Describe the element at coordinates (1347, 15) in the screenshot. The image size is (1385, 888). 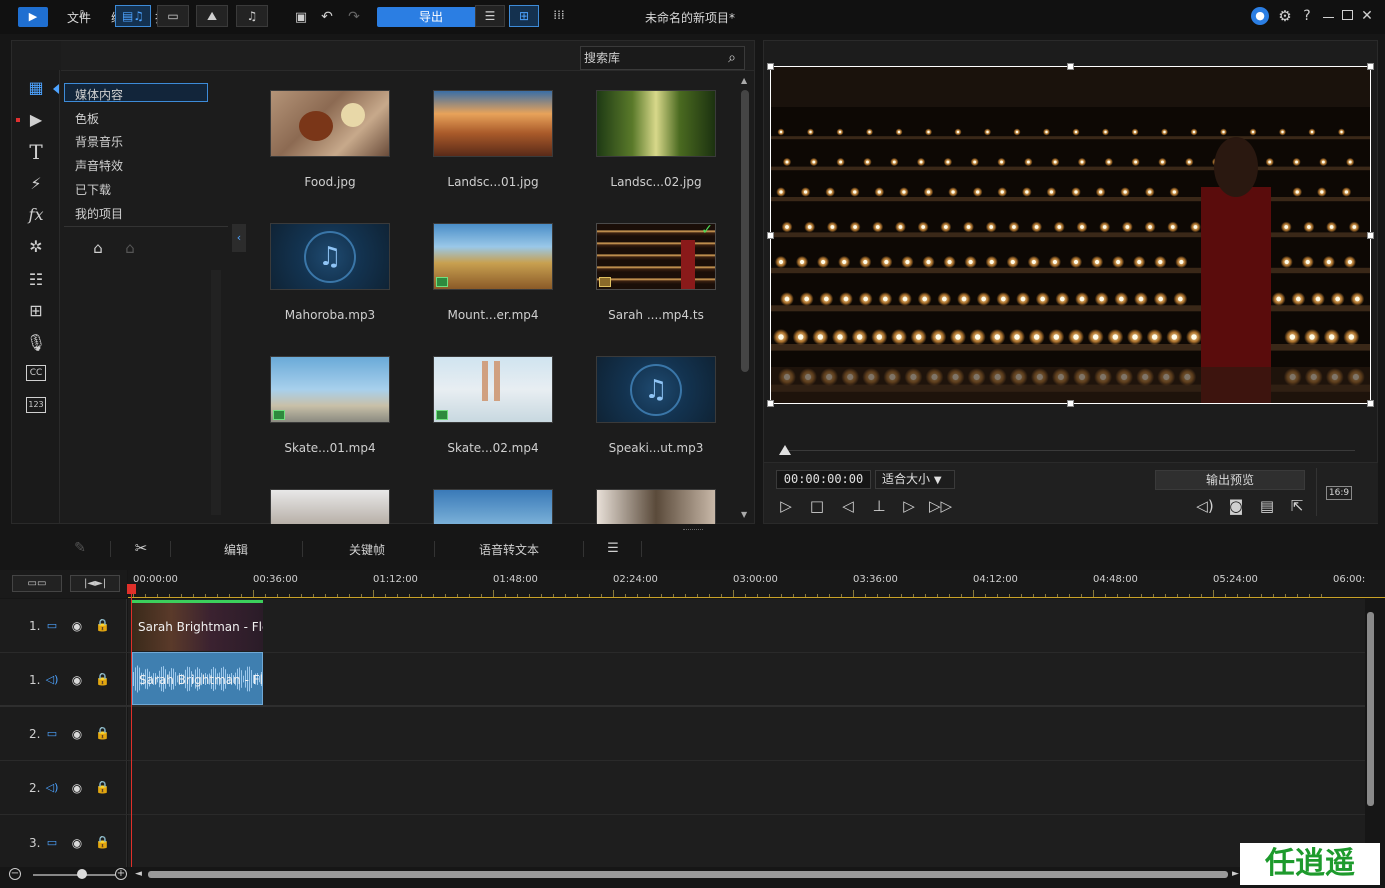
I see `maximize-icon` at that location.